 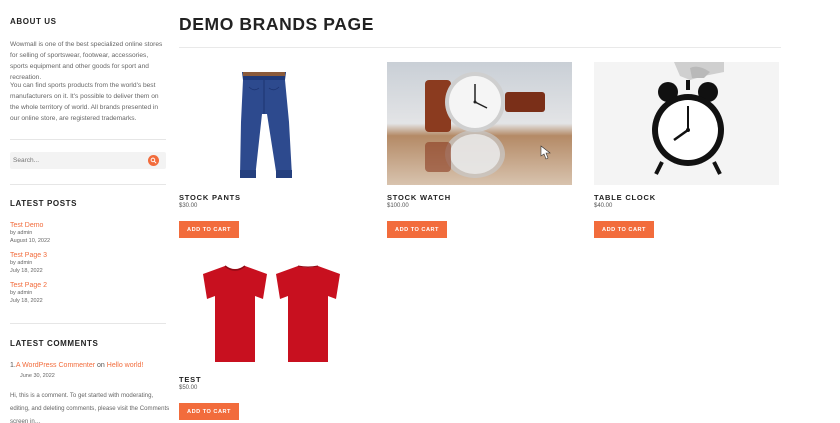 I want to click on alarm-clock-image, so click(x=686, y=123).